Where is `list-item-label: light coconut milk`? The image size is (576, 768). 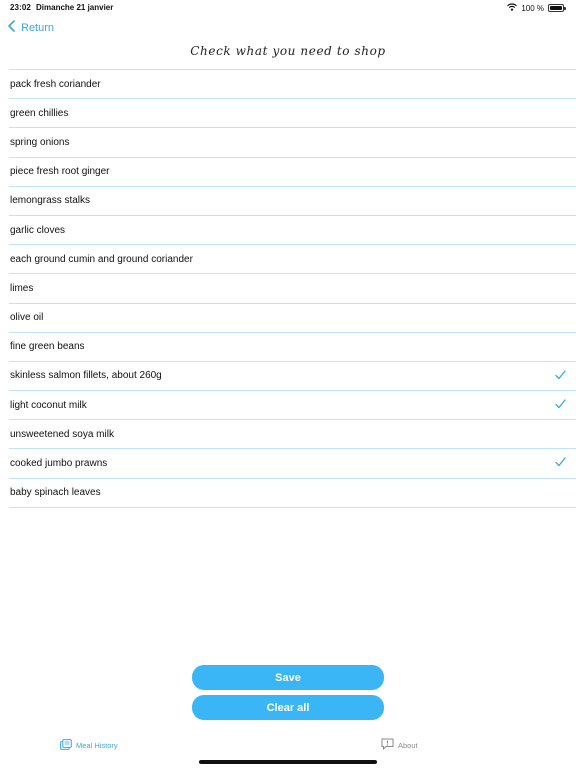
list-item-label: light coconut milk is located at coordinates (48, 405).